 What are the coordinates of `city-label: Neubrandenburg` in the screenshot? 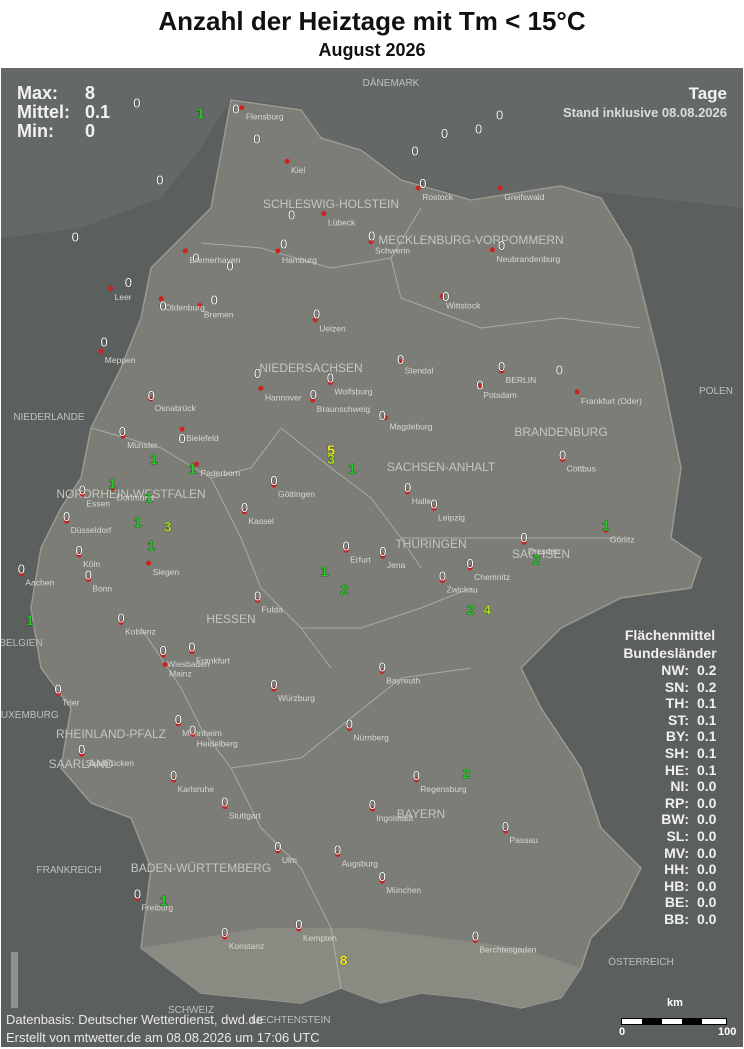 It's located at (528, 259).